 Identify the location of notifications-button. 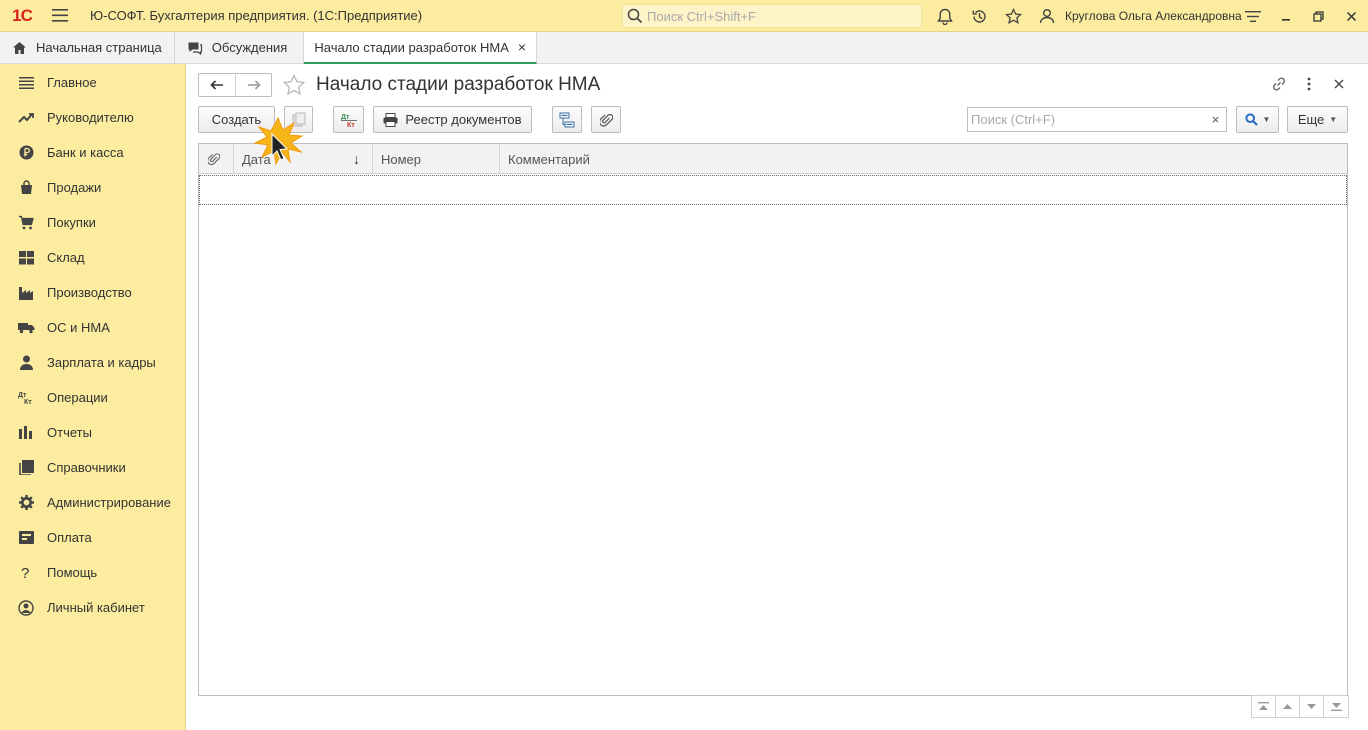
(945, 16).